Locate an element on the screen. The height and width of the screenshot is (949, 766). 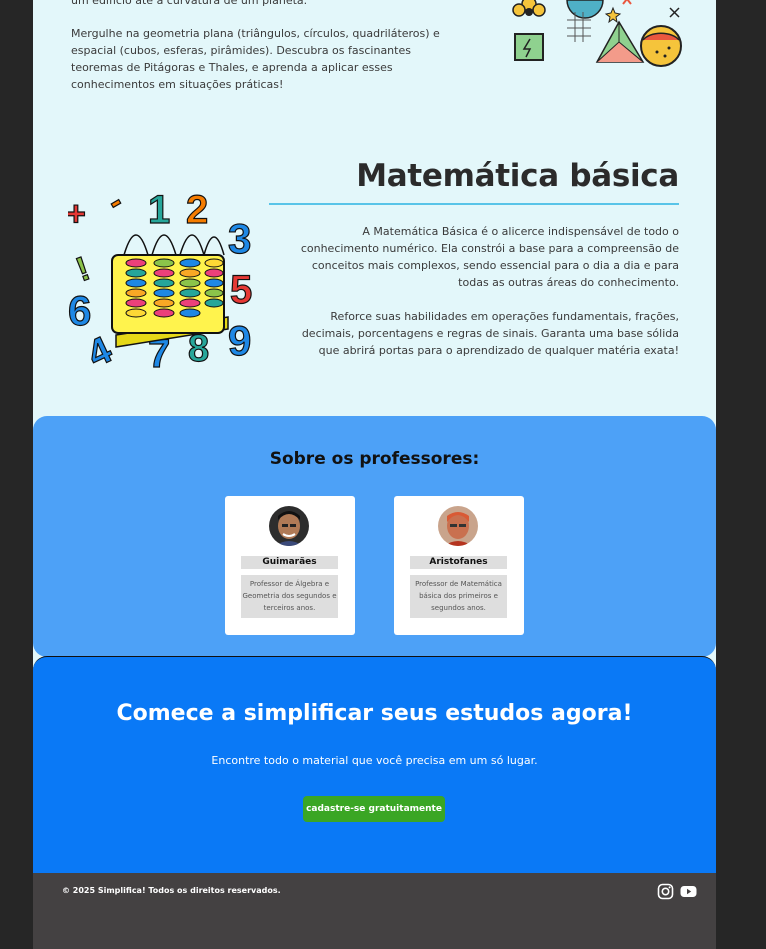
digit-five-icon: 5 is located at coordinates (241, 290).